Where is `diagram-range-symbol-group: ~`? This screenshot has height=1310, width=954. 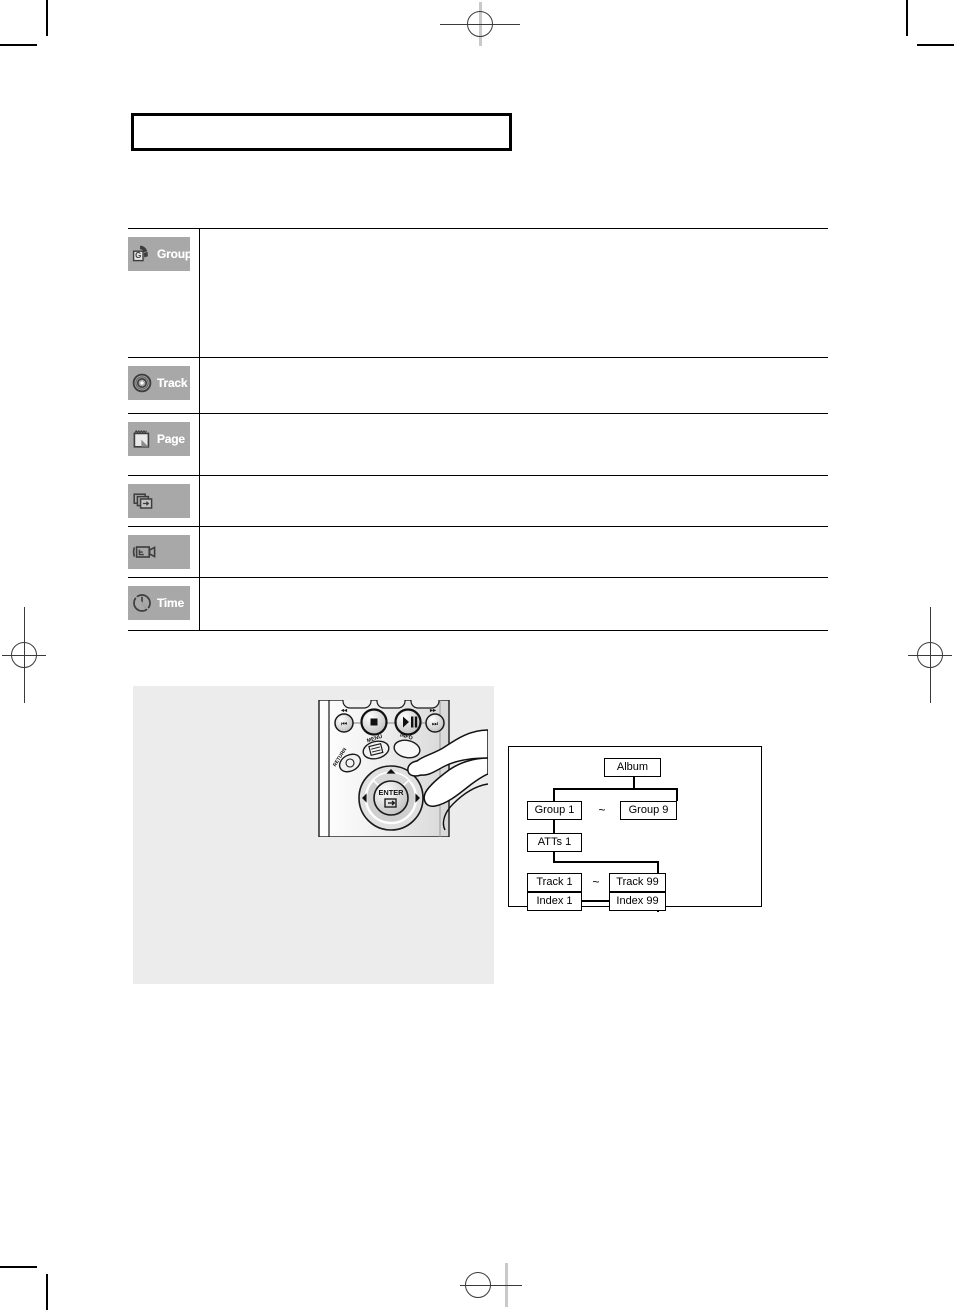 diagram-range-symbol-group: ~ is located at coordinates (602, 810).